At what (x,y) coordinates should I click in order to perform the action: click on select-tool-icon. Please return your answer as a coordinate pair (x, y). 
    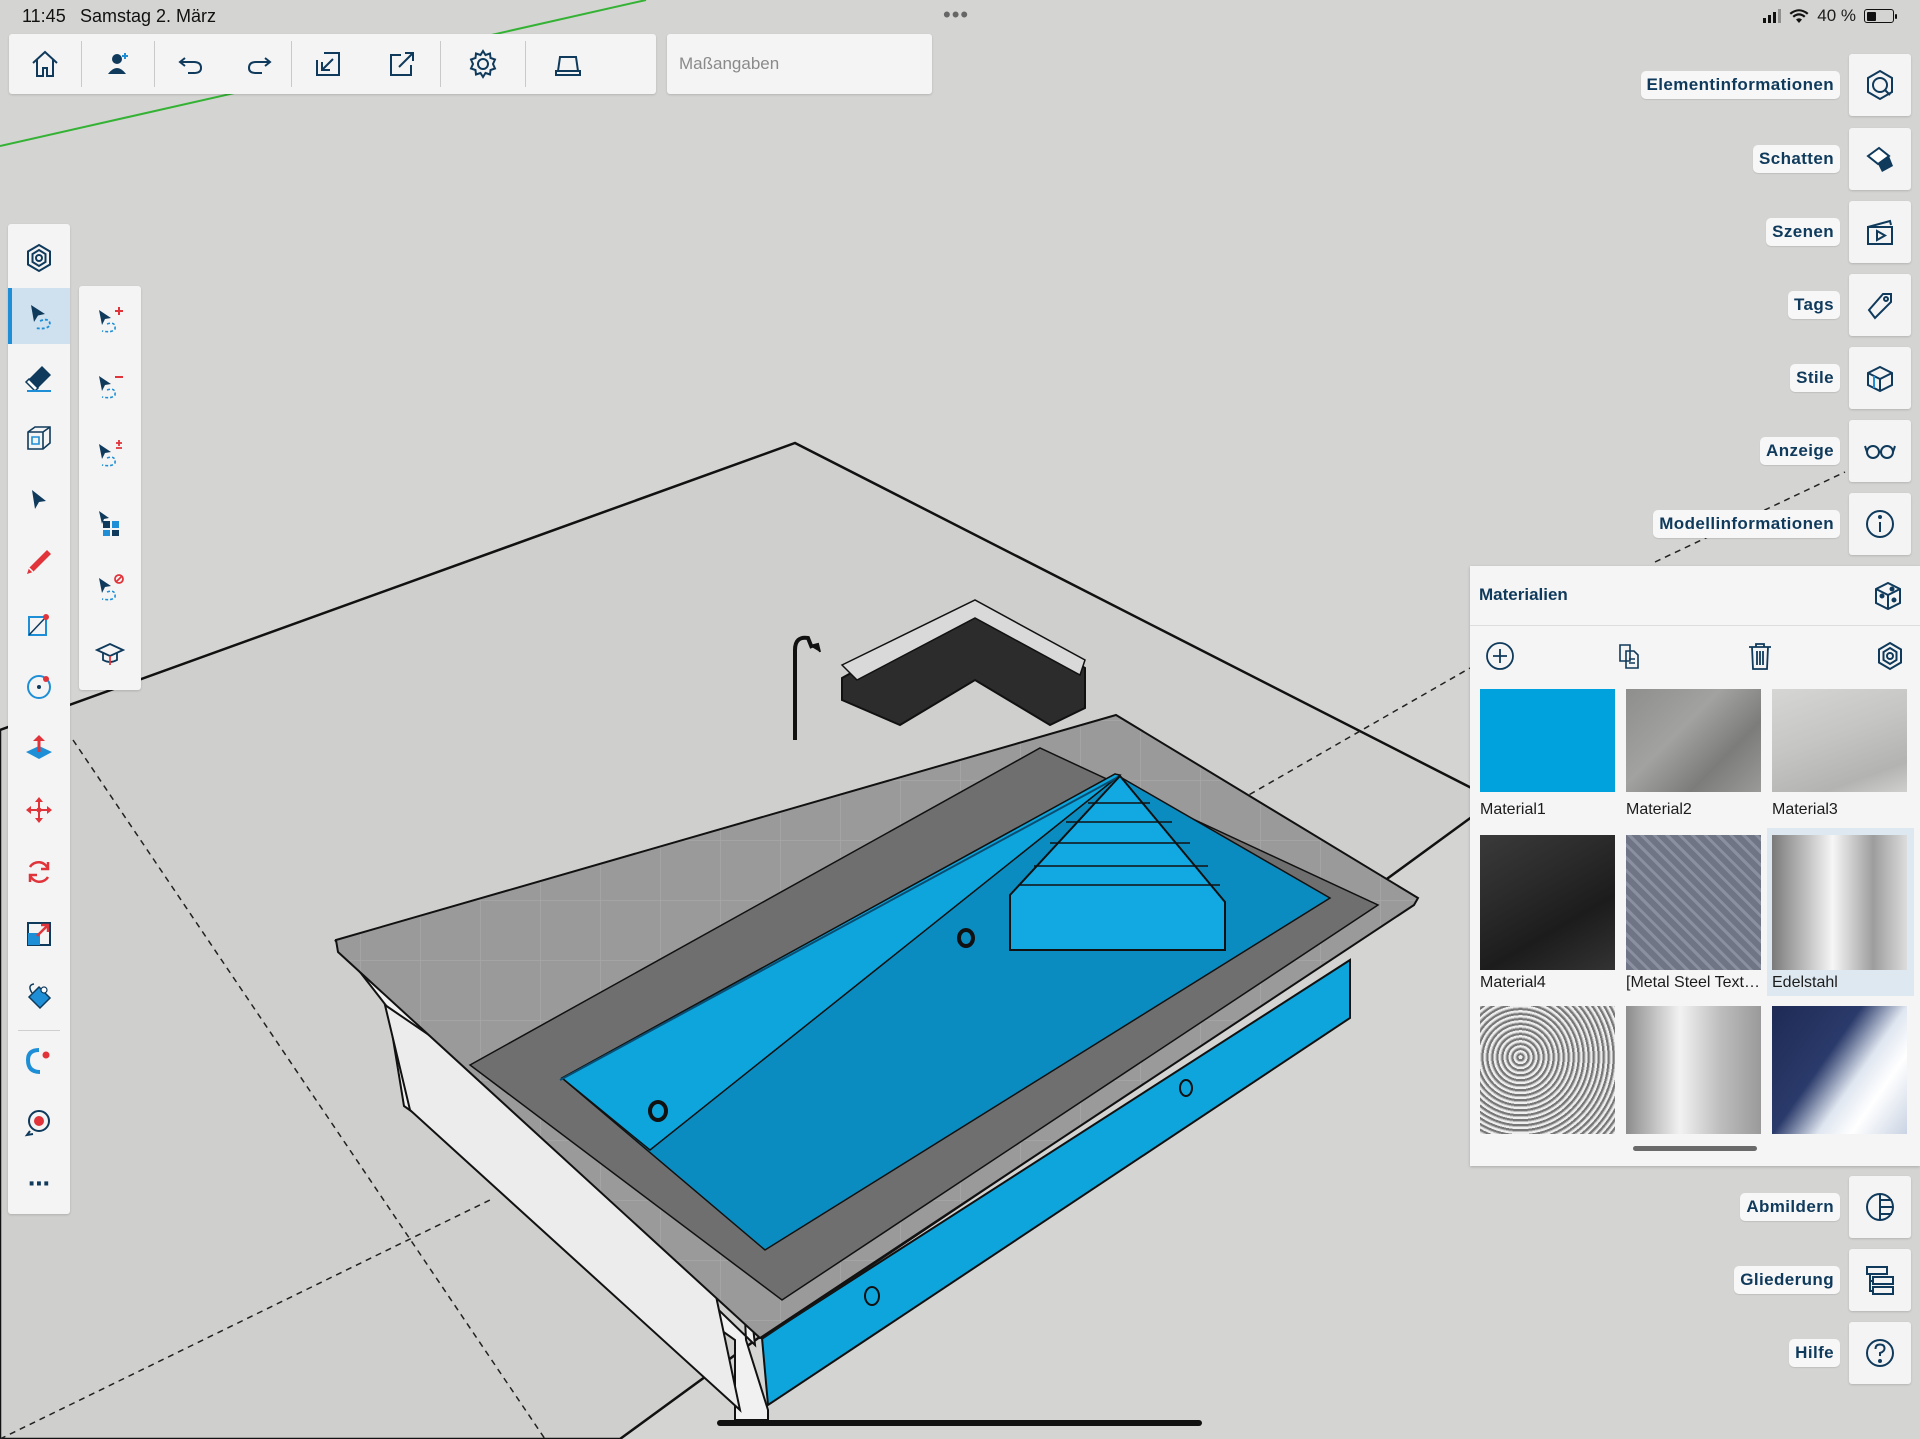
    Looking at the image, I should click on (41, 317).